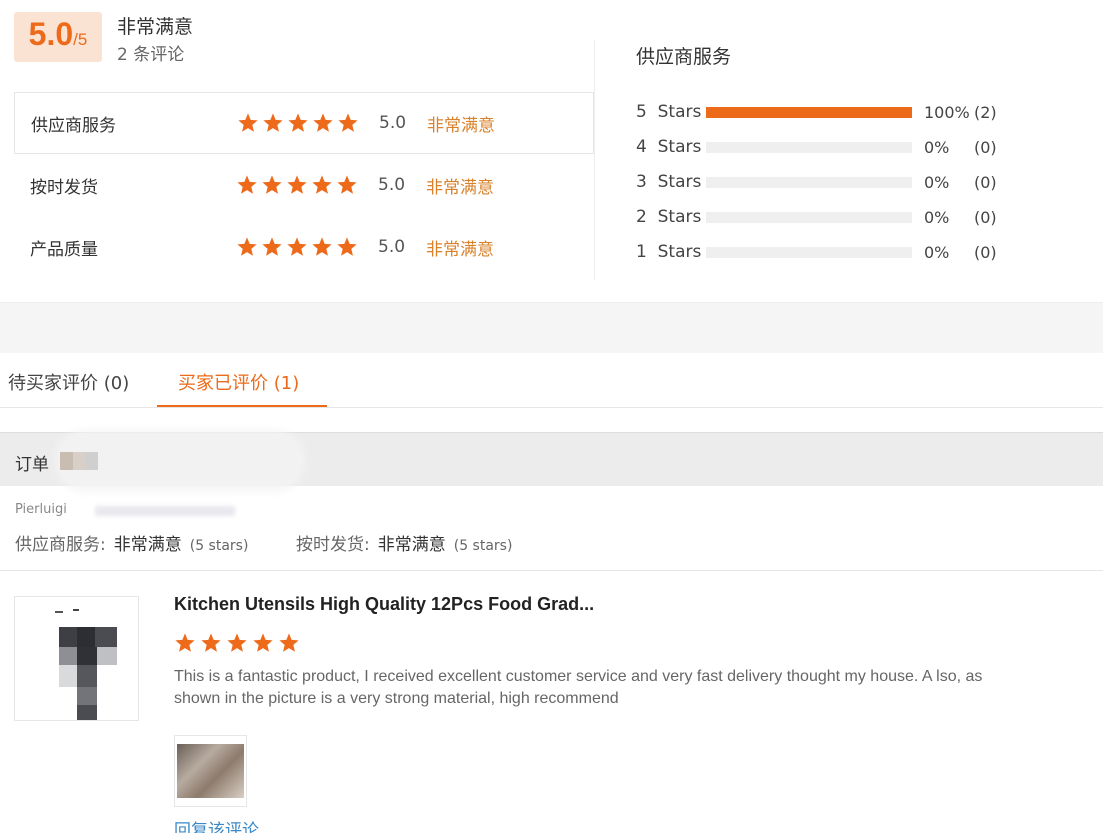 The image size is (1103, 833). Describe the element at coordinates (165, 511) in the screenshot. I see `redacted-buyer-location` at that location.